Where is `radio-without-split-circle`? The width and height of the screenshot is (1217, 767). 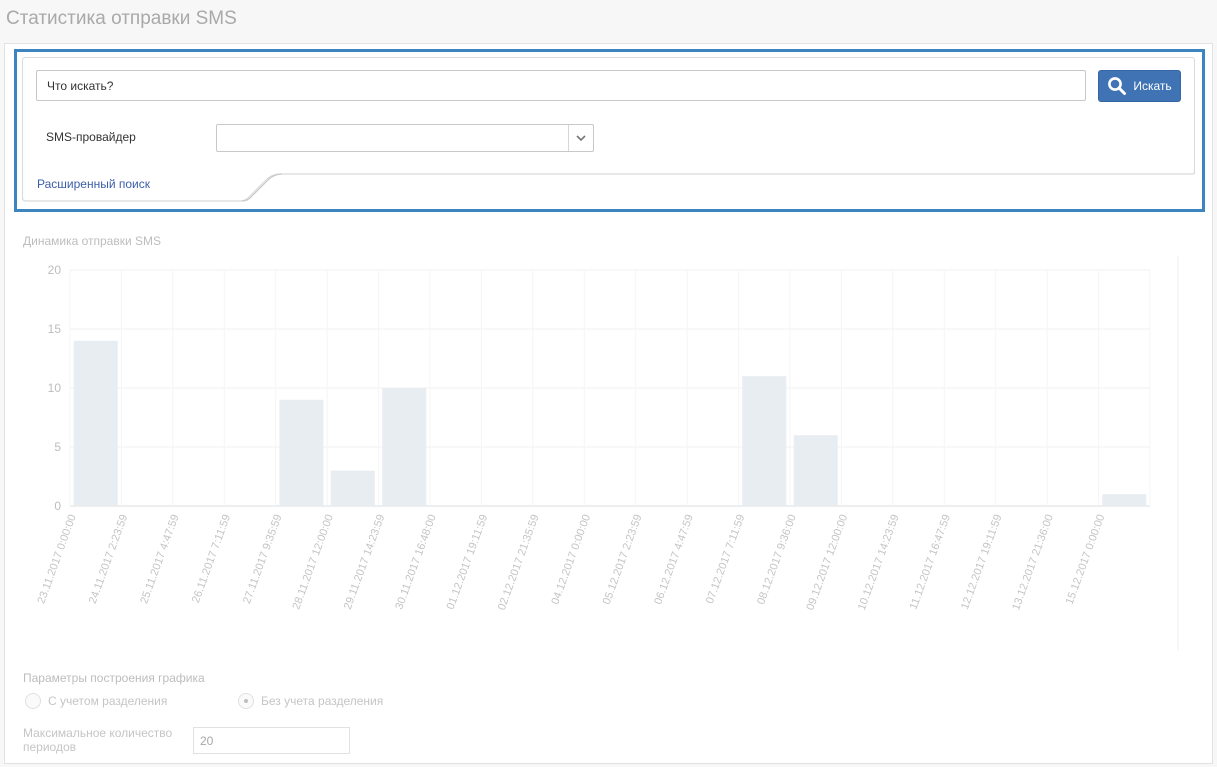
radio-without-split-circle is located at coordinates (246, 701).